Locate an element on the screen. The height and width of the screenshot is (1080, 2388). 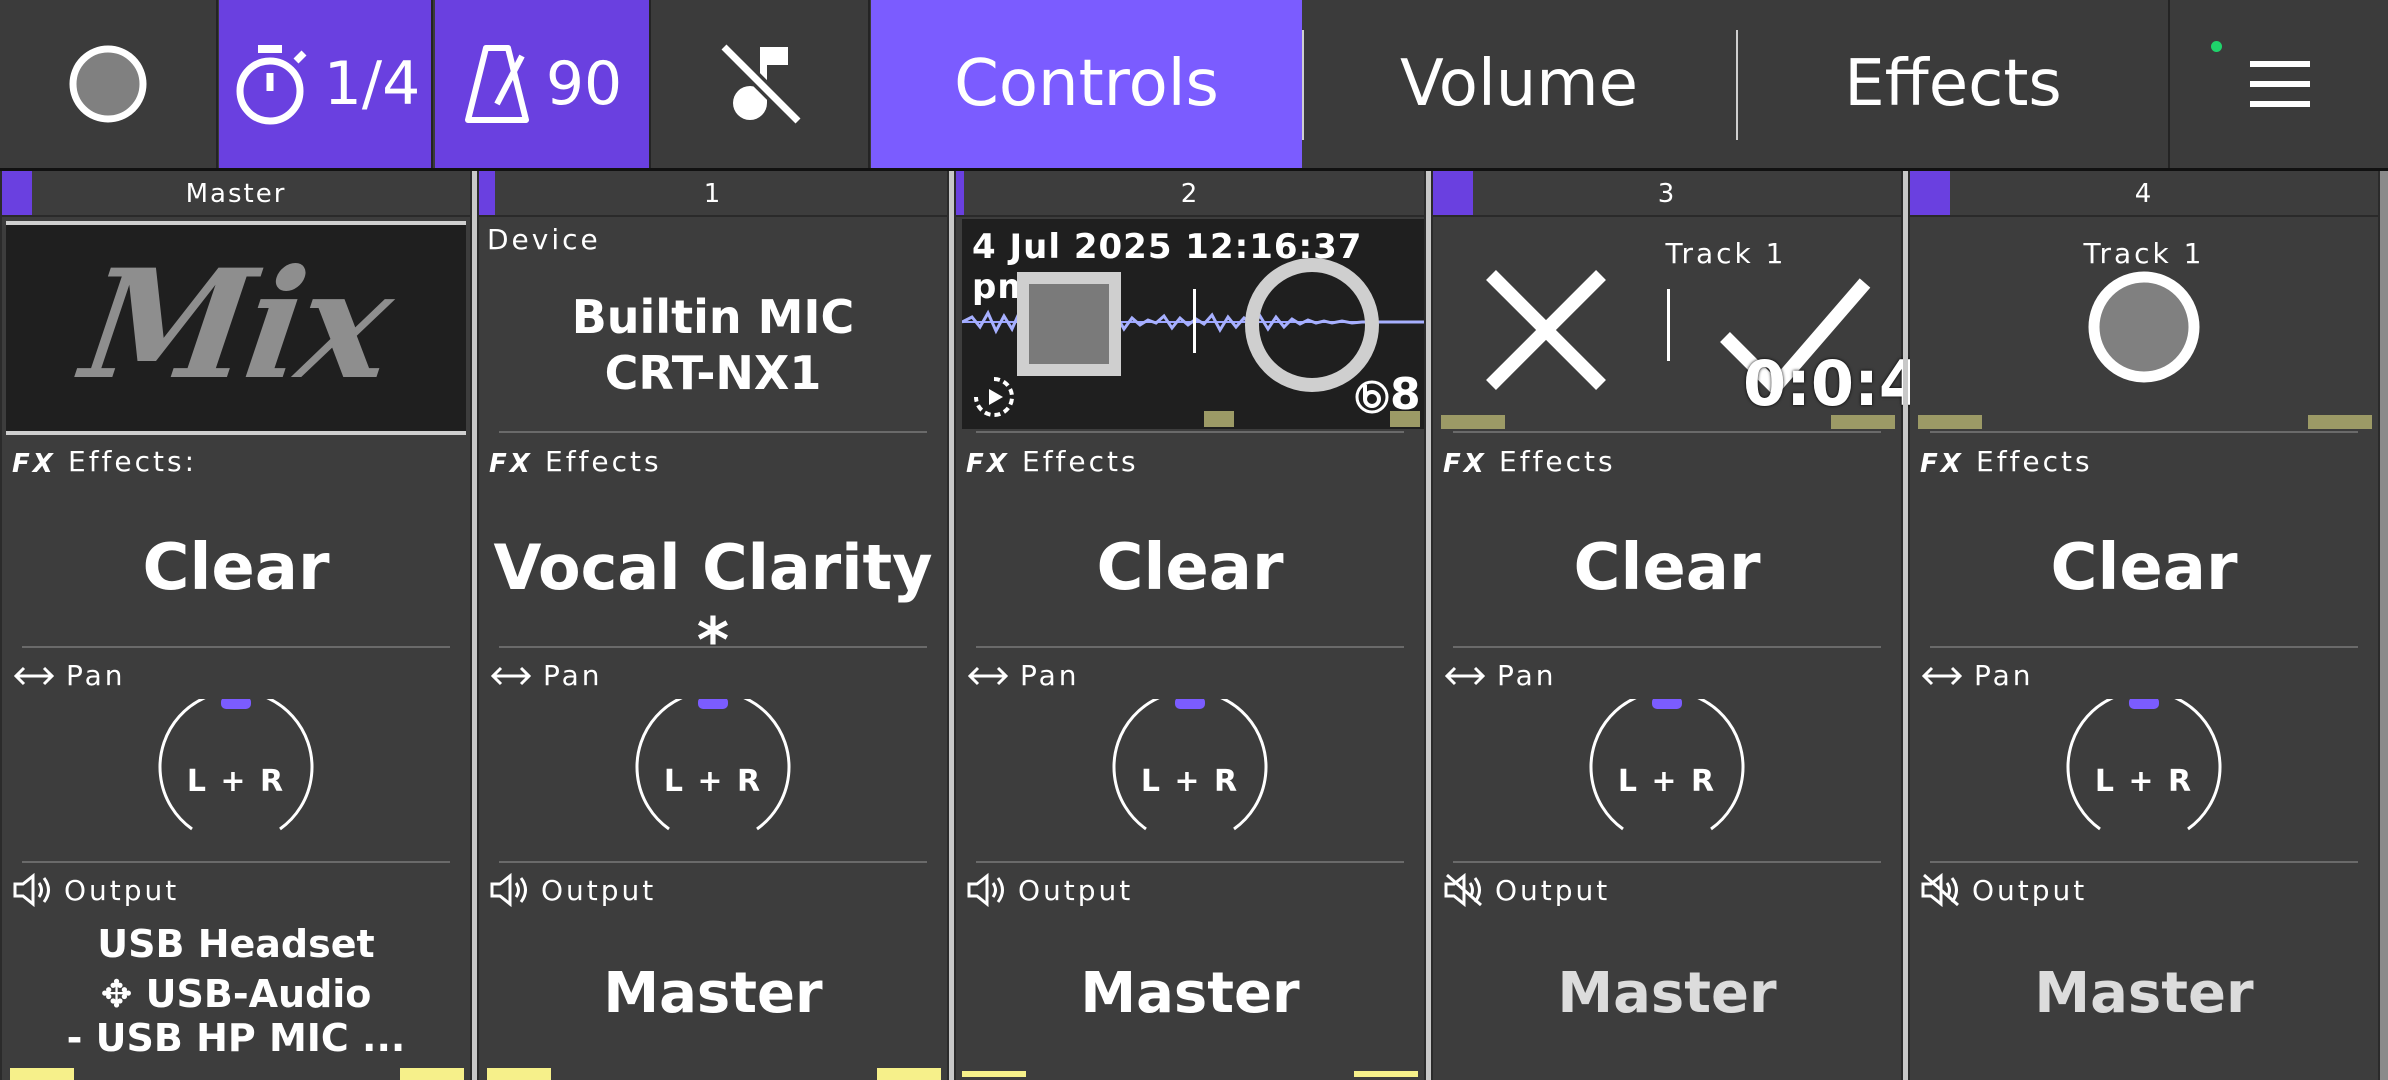
strip-number: 4 is located at coordinates (2144, 194).